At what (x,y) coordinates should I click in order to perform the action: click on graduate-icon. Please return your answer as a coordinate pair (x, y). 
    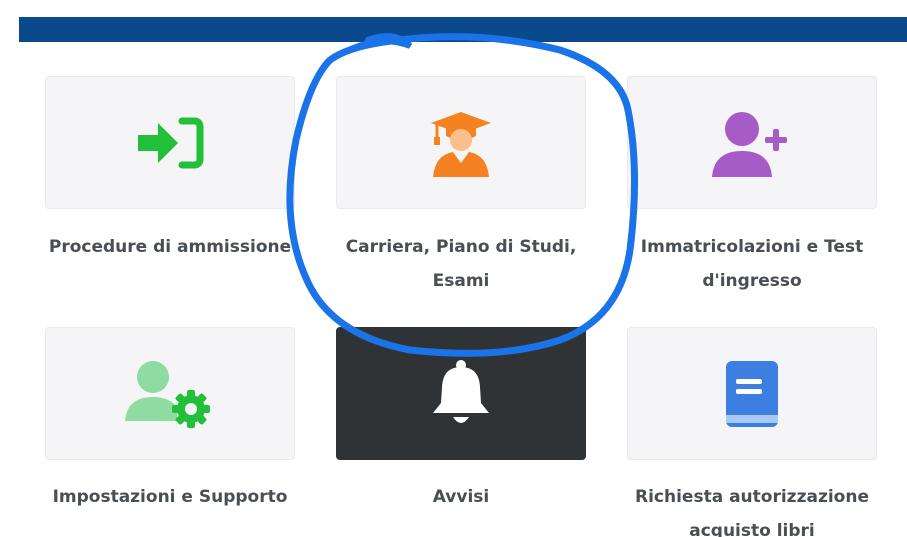
    Looking at the image, I should click on (461, 143).